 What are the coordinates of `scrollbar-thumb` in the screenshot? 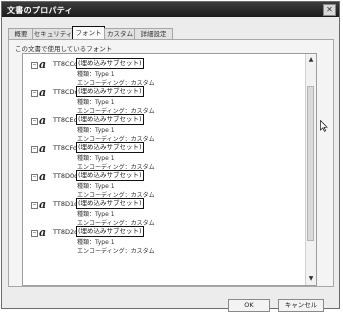 It's located at (310, 163).